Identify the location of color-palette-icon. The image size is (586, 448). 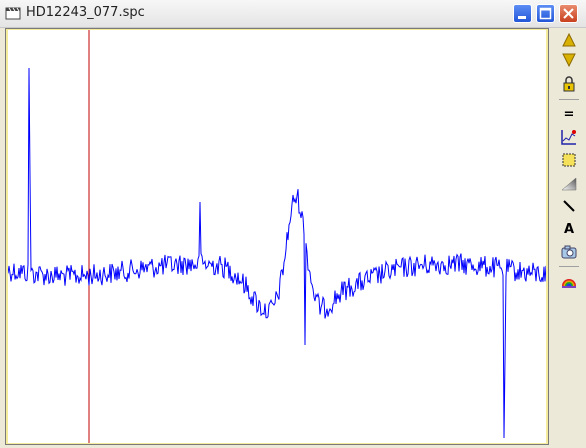
(569, 283).